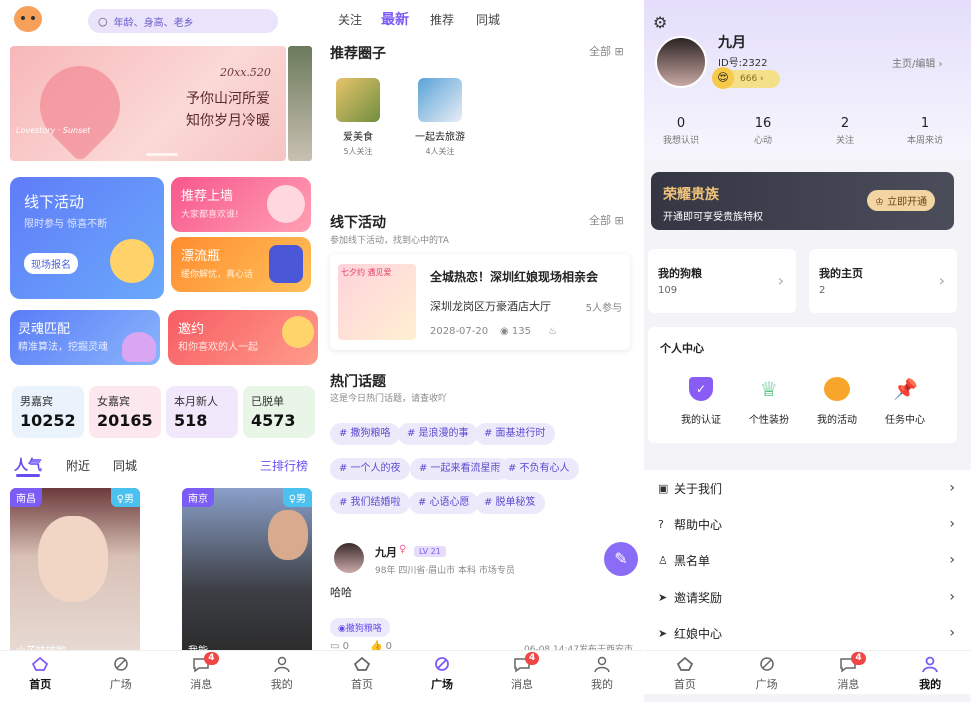  Describe the element at coordinates (459, 331) in the screenshot. I see `event-date: 2028-07-20` at that location.